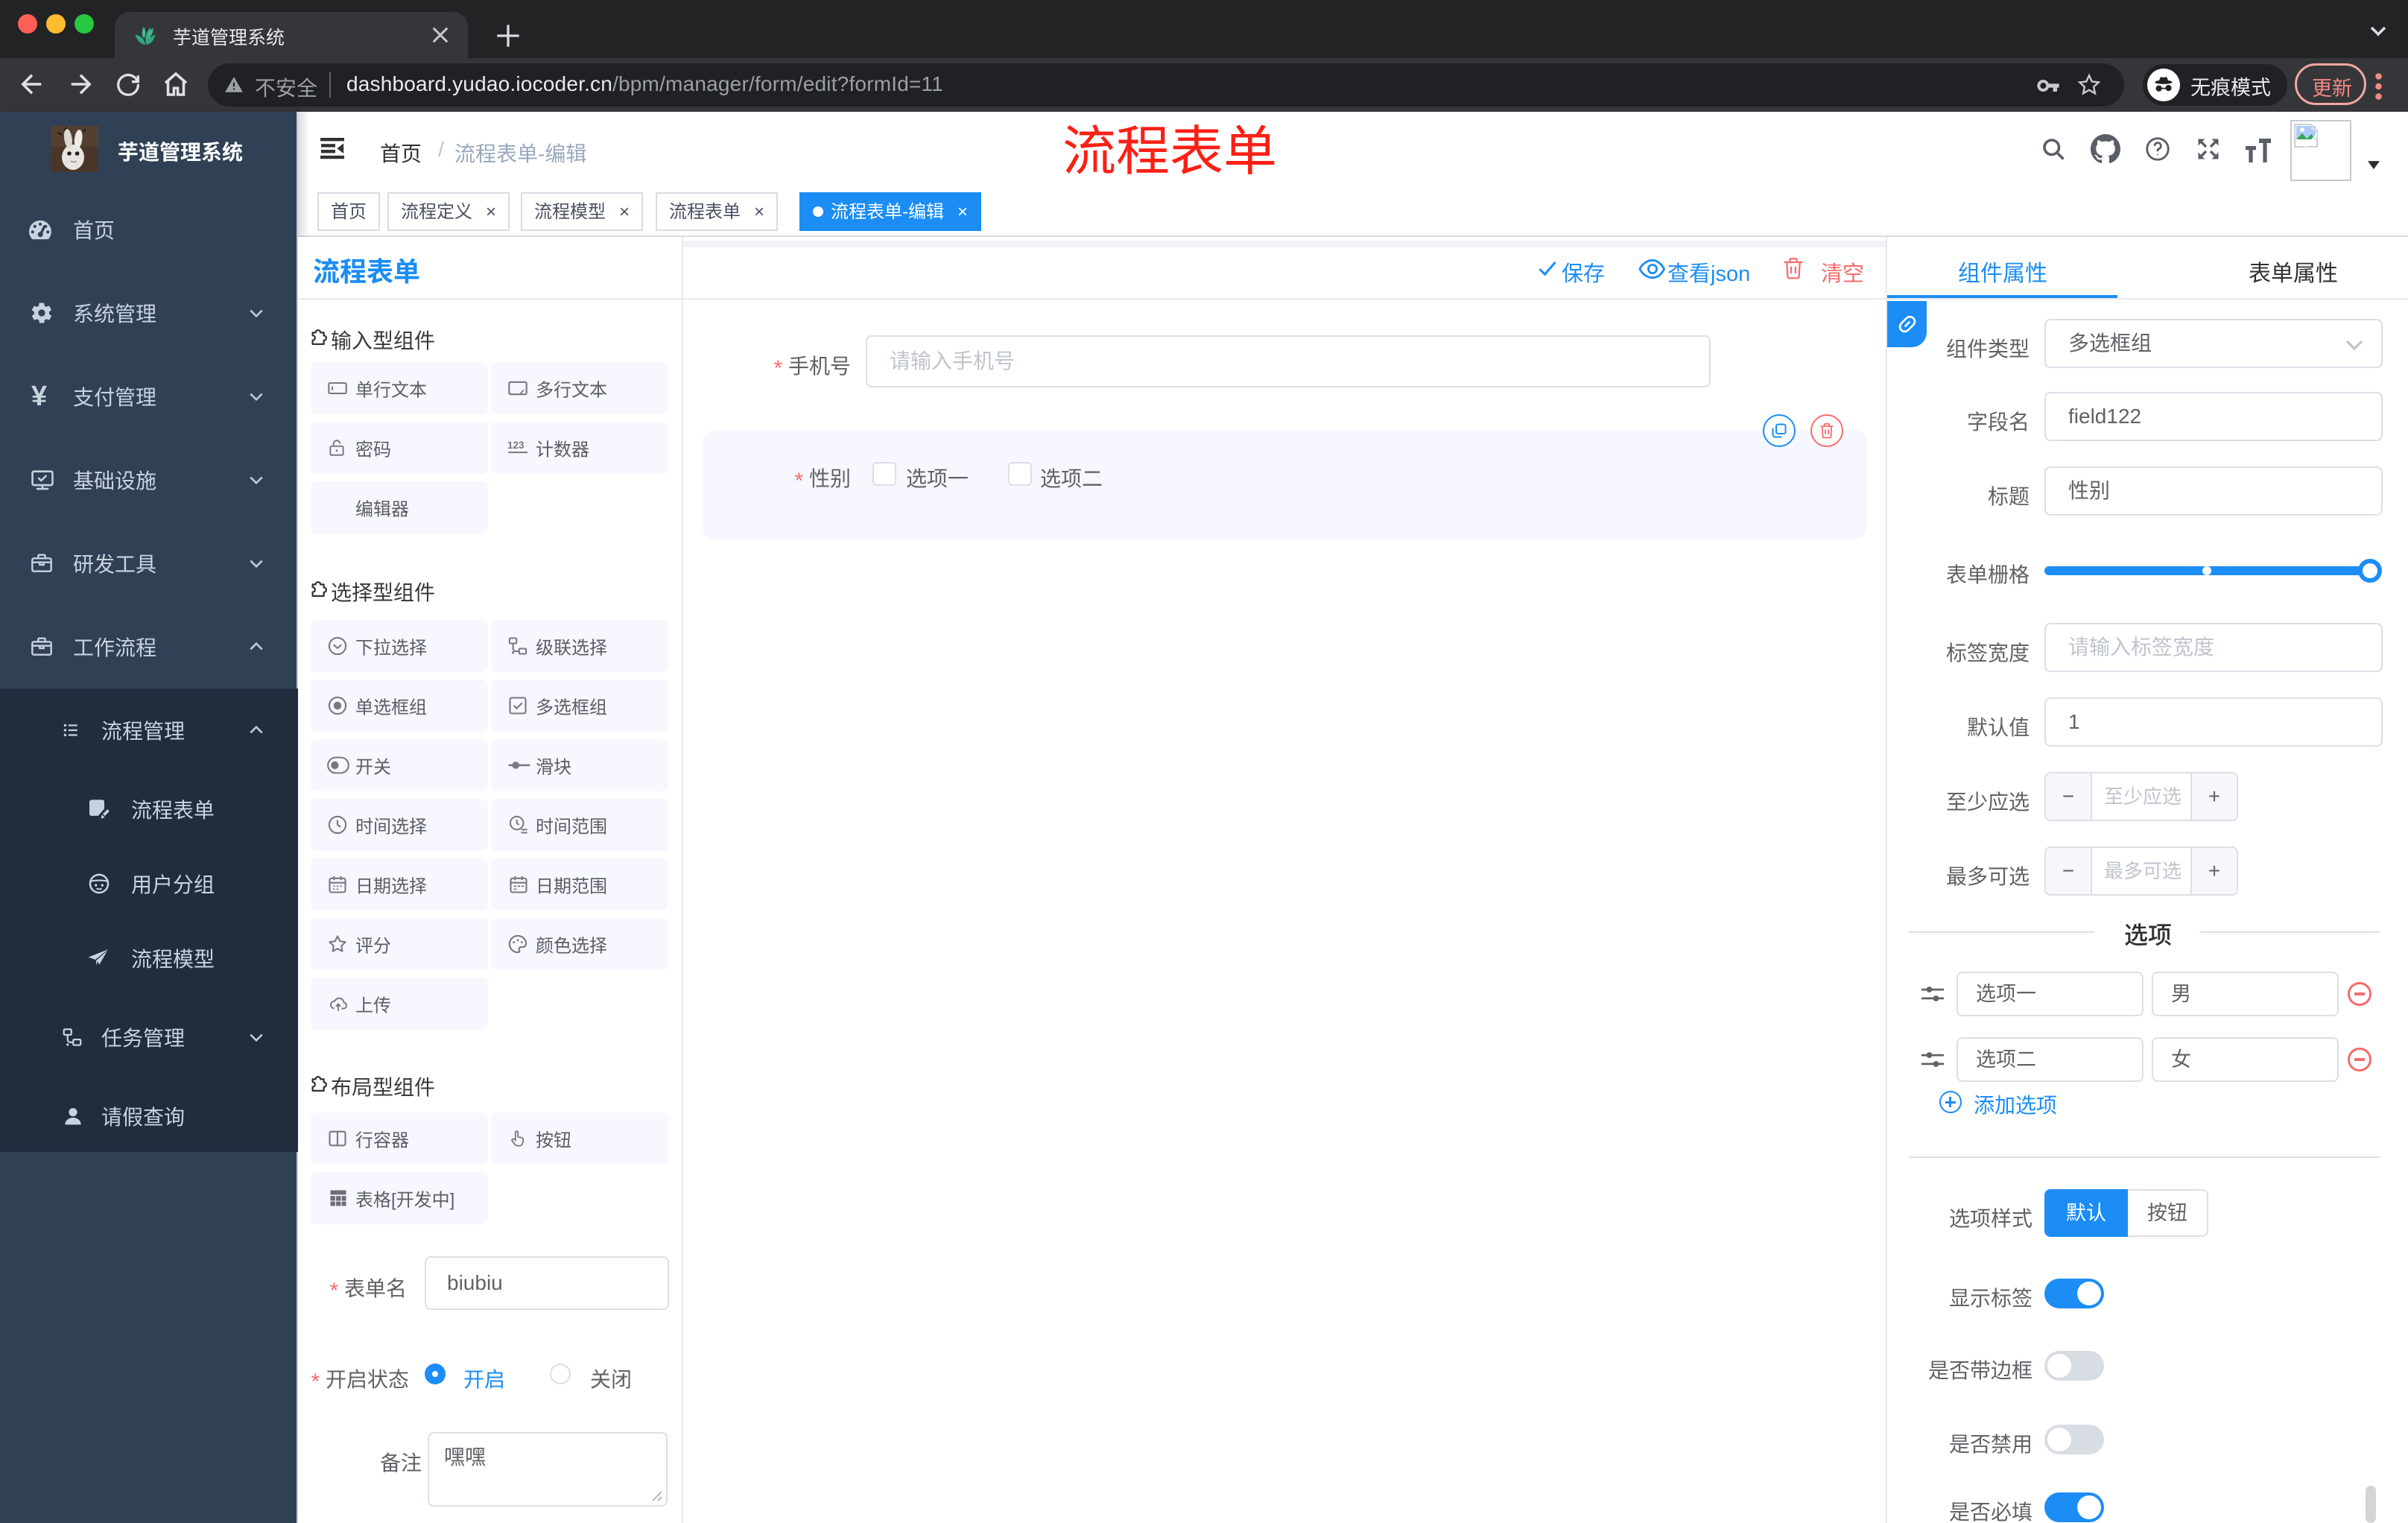 This screenshot has width=2408, height=1523. I want to click on svg-text: 123, so click(516, 445).